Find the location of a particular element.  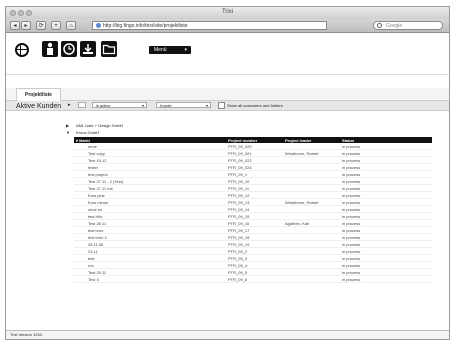

table-cell: Test 25.11 is located at coordinates (150, 272).